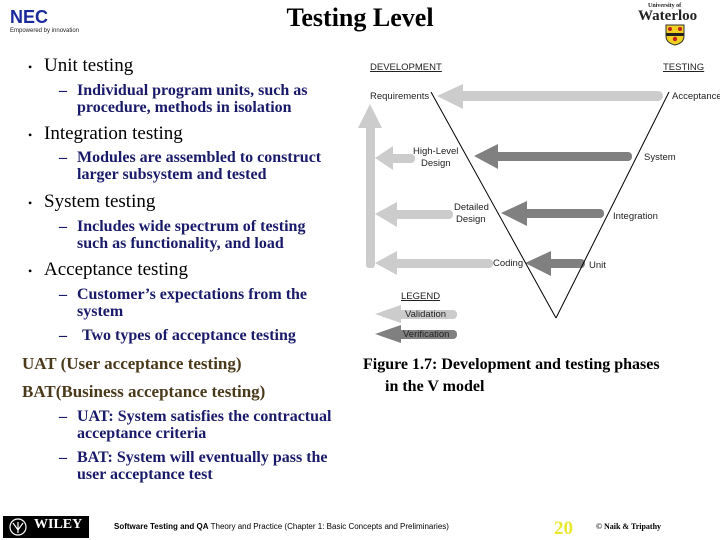 This screenshot has height=540, width=720. Describe the element at coordinates (555, 263) in the screenshot. I see `verification-arrow-unit` at that location.